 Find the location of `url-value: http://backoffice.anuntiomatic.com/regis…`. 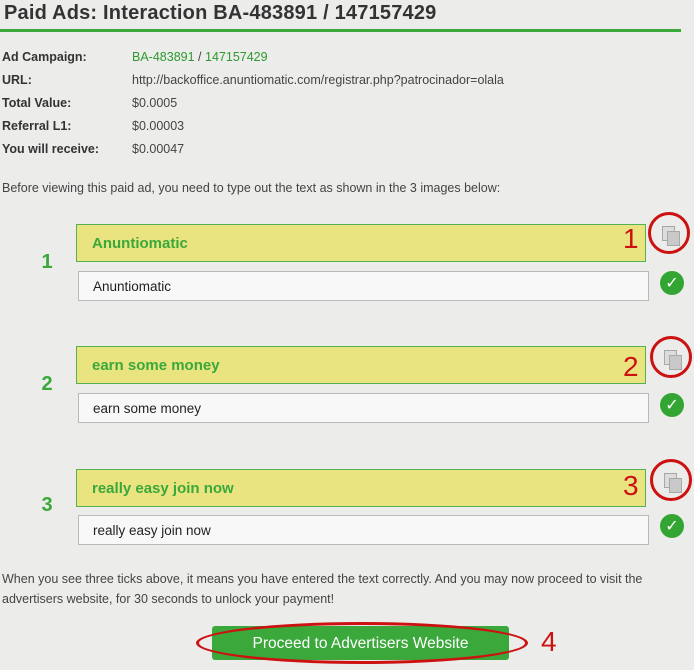

url-value: http://backoffice.anuntiomatic.com/regis… is located at coordinates (318, 80).